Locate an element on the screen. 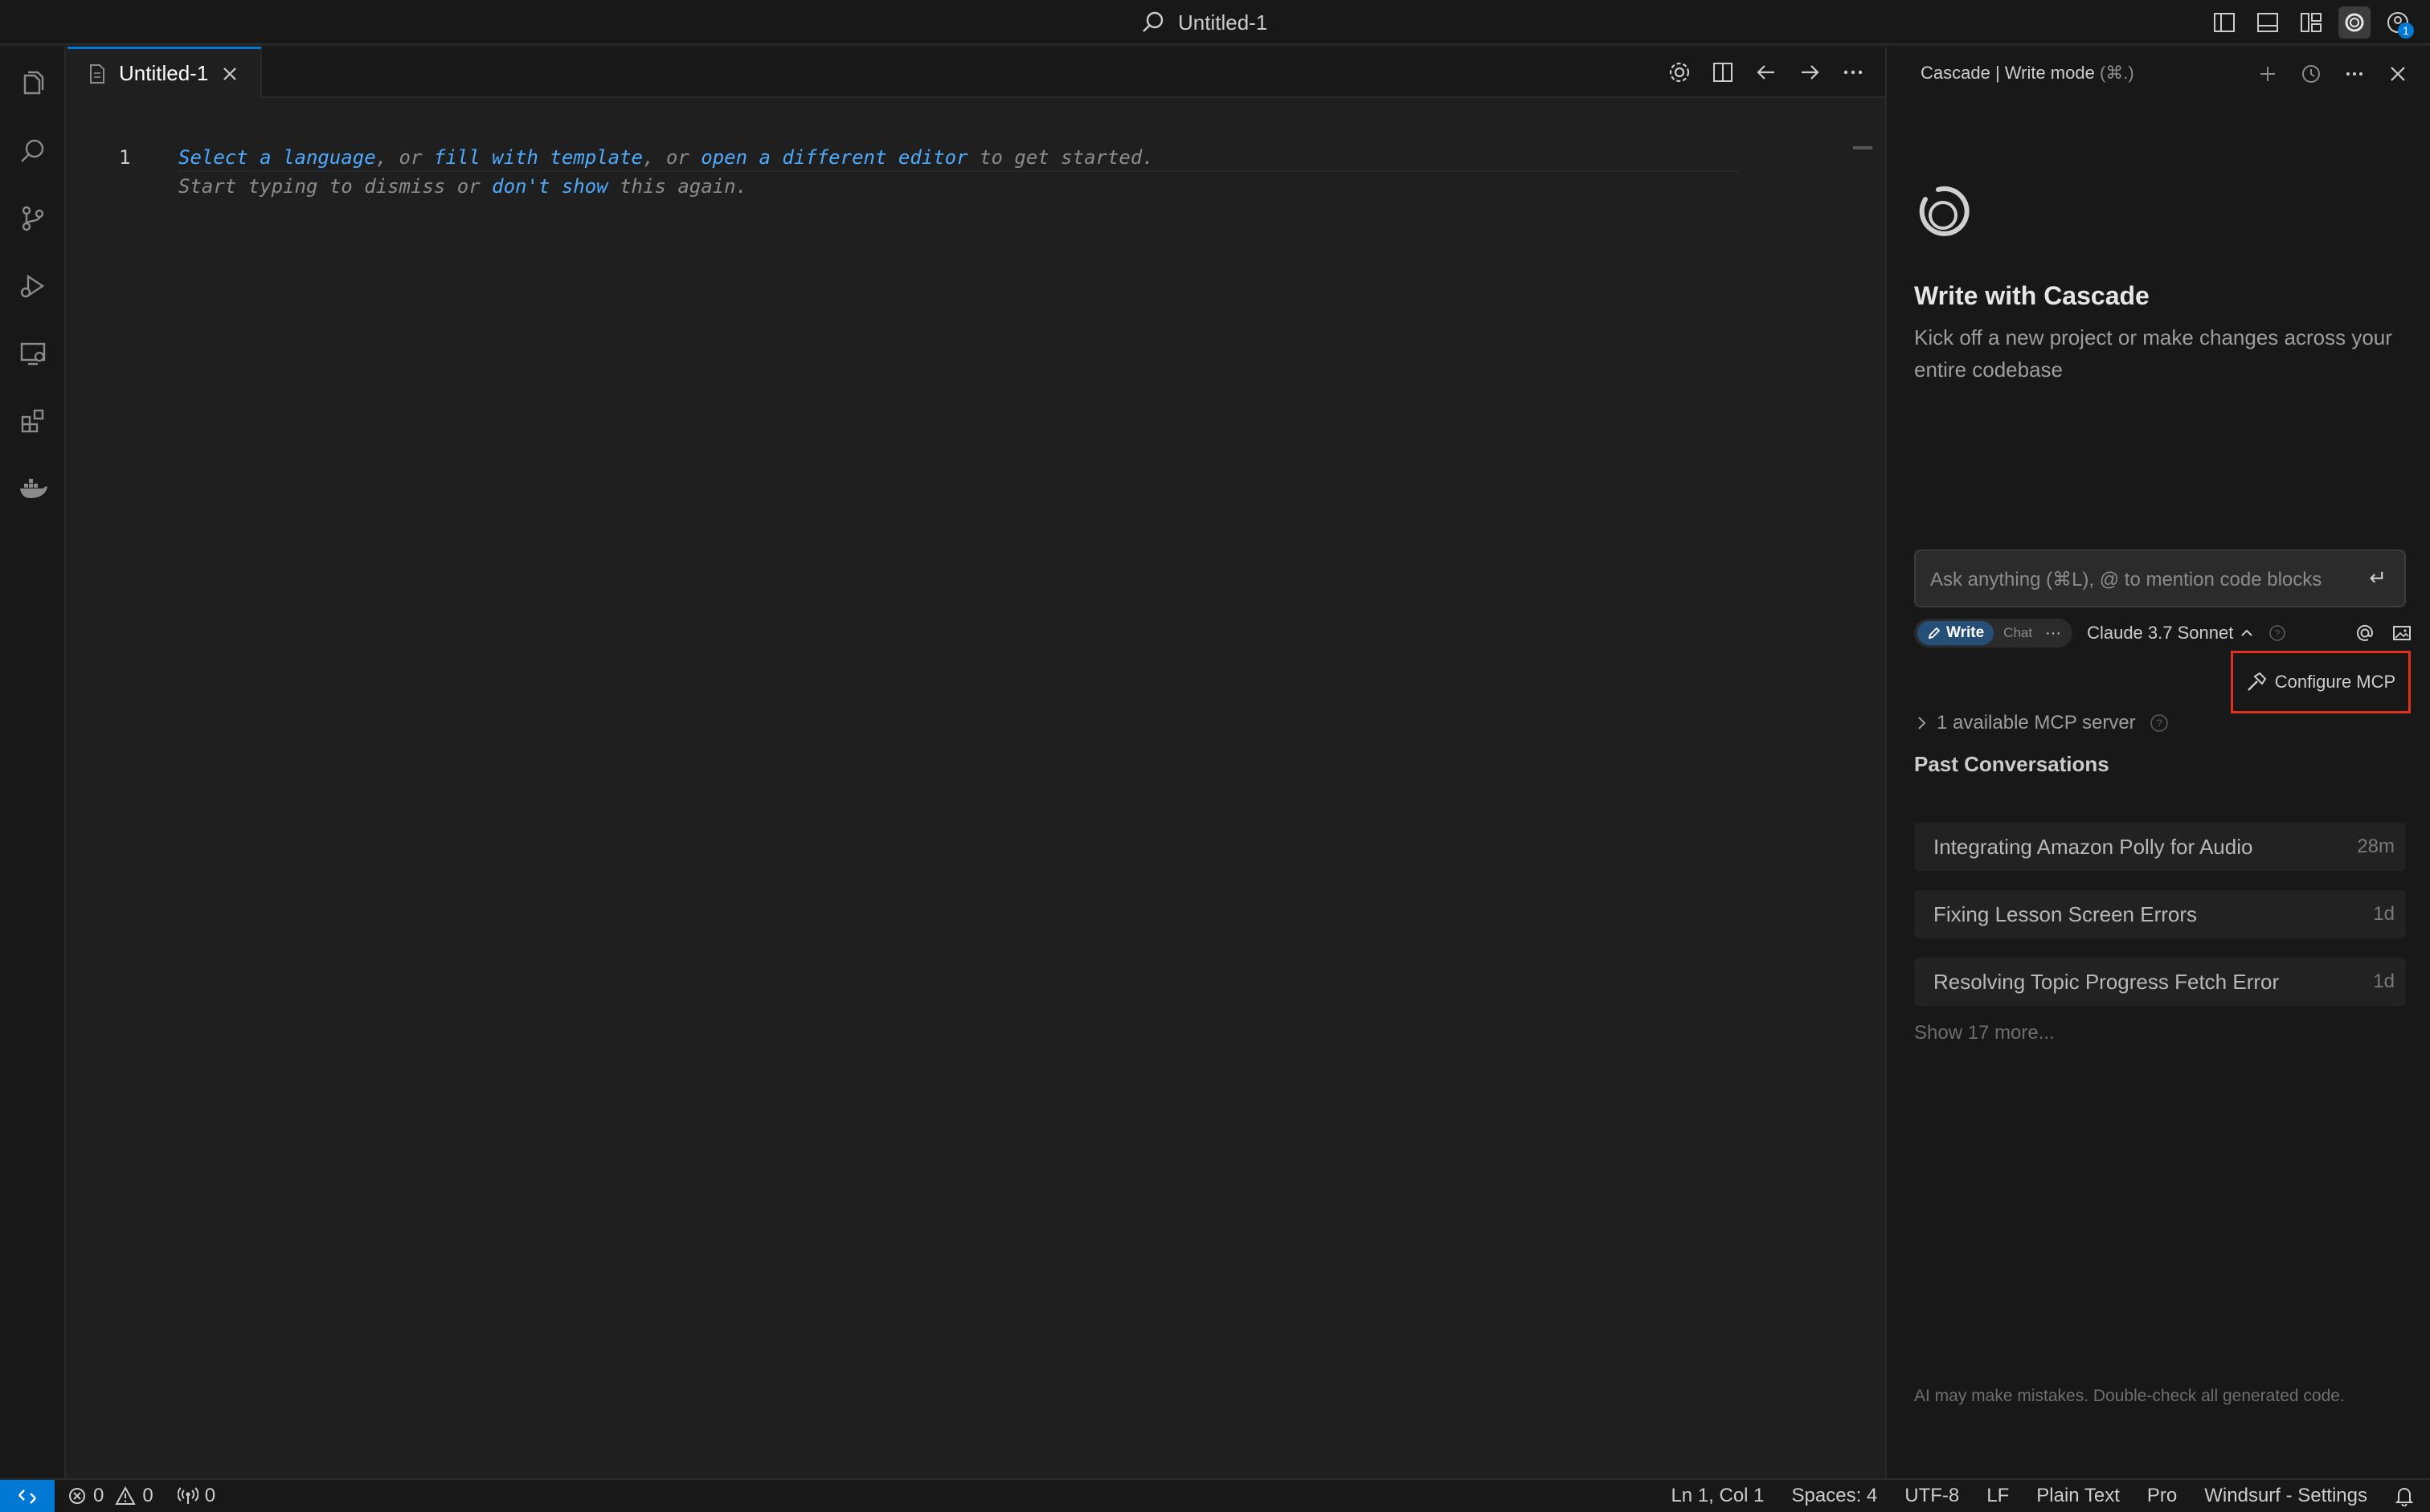  mention-at-icon is located at coordinates (2364, 633).